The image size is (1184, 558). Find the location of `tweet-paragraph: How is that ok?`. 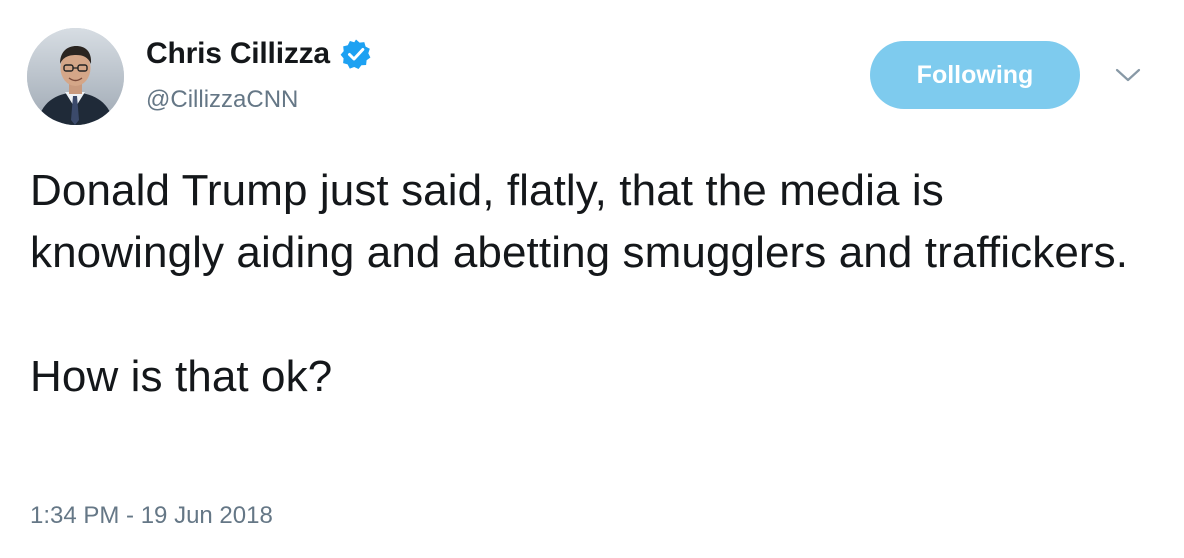

tweet-paragraph: How is that ok? is located at coordinates (181, 376).